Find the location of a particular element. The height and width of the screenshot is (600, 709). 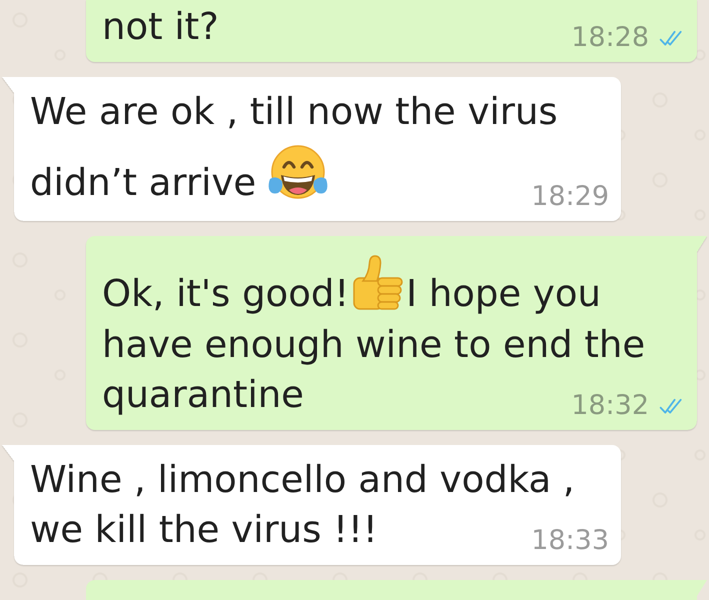

message-text: have enough wine to end the is located at coordinates (374, 344).